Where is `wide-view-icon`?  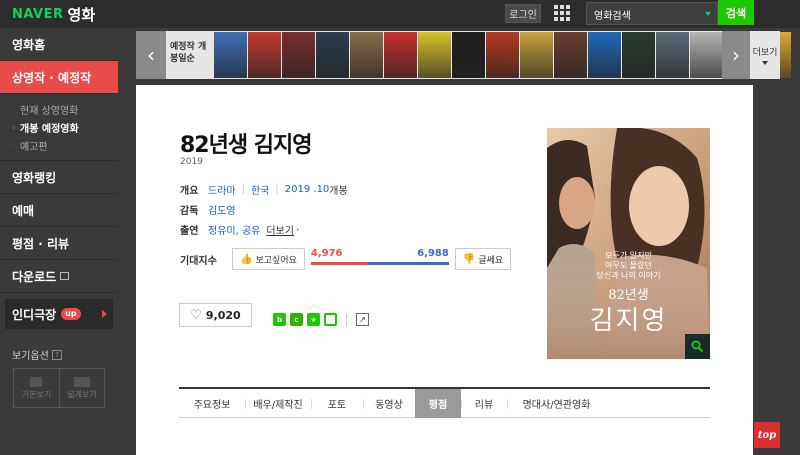
wide-view-icon is located at coordinates (81, 381).